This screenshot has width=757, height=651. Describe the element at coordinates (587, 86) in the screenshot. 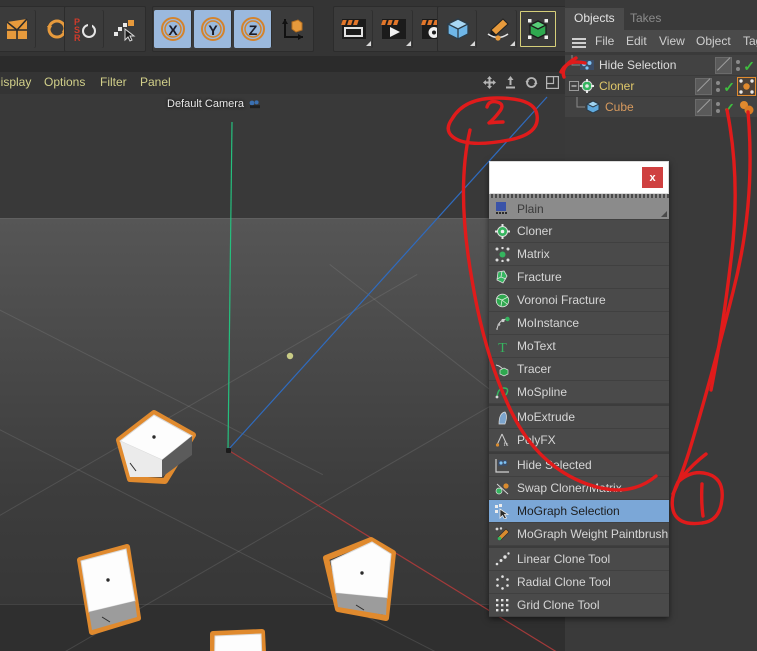

I see `cloner-icon` at that location.